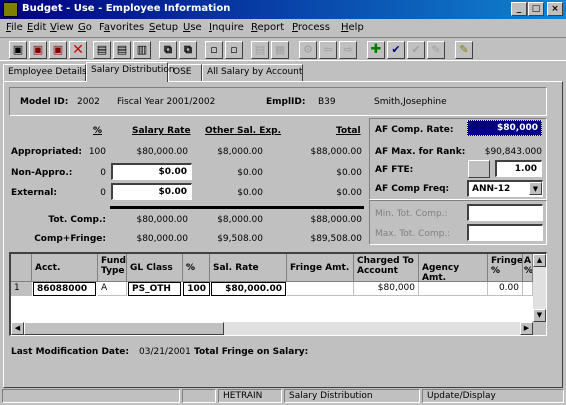  What do you see at coordinates (453, 289) in the screenshot?
I see `grid-cell-agency-amt` at bounding box center [453, 289].